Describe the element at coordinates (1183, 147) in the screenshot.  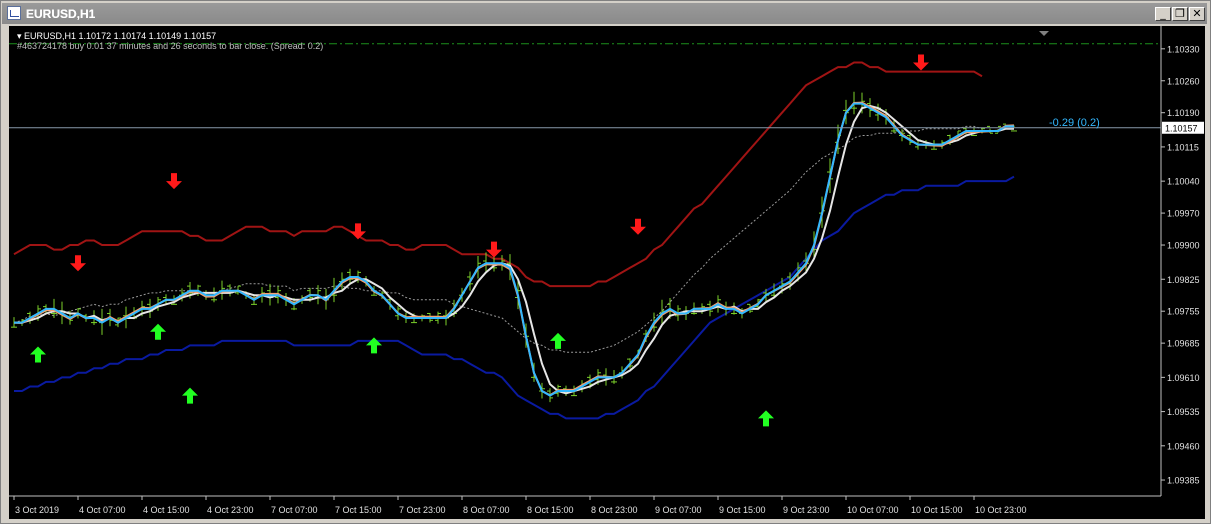
I see `y-tick-label: 1.10115` at that location.